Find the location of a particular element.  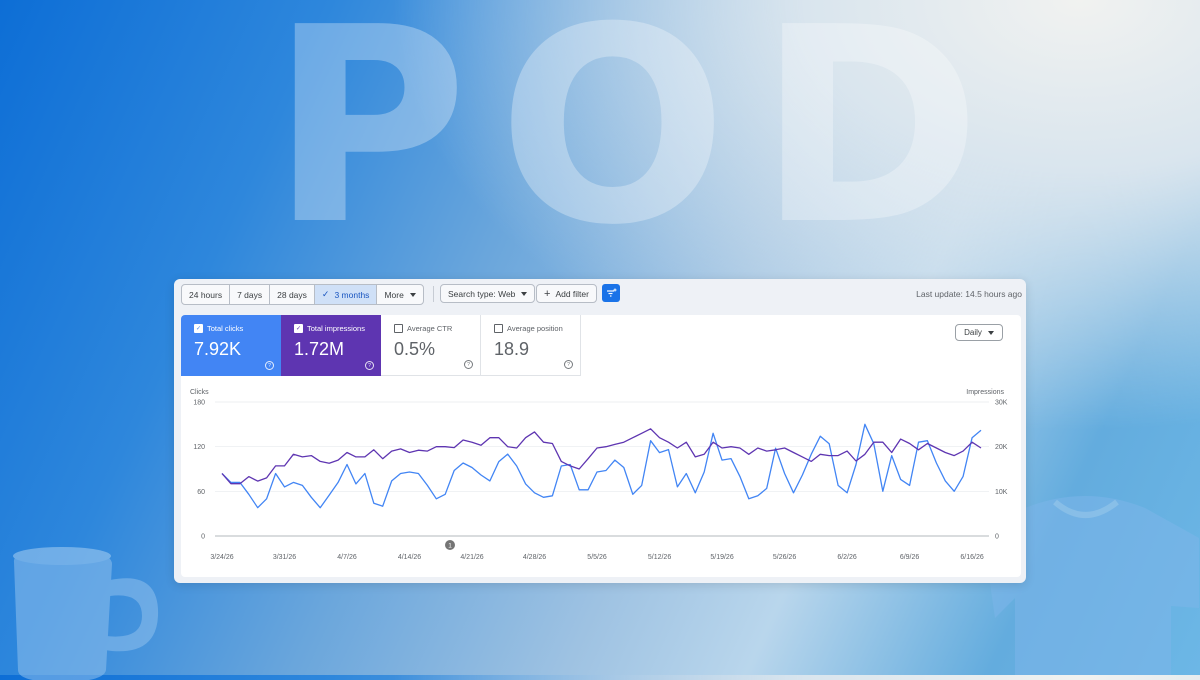

metric-total-impressions: ✓ Total impressions 1.72M ? is located at coordinates (331, 345).